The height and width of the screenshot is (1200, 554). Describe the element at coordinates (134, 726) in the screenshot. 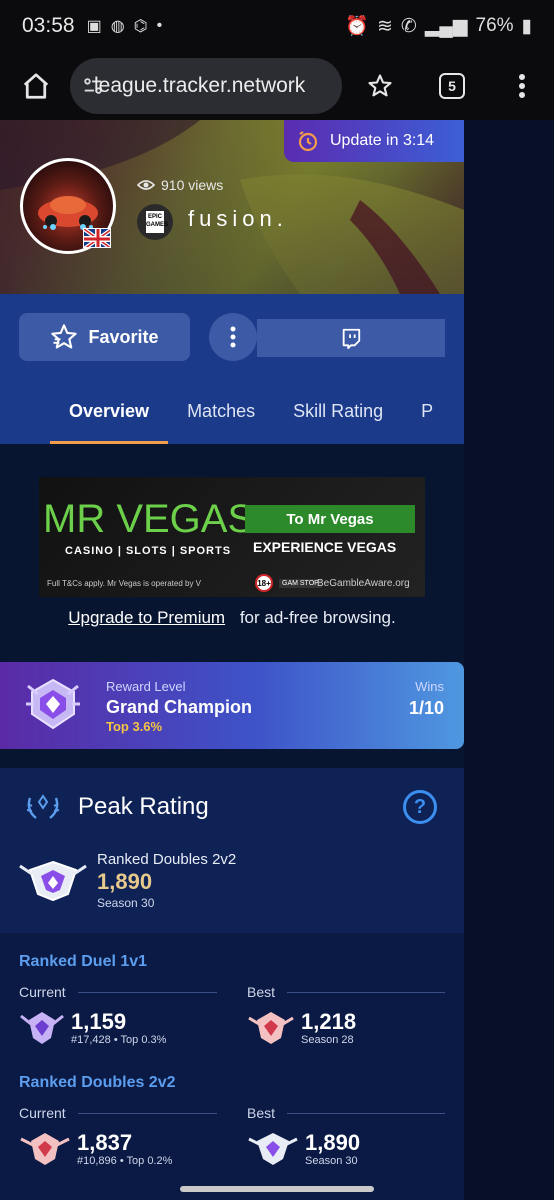

I see `reward-top-percent: Top 3.6%` at that location.